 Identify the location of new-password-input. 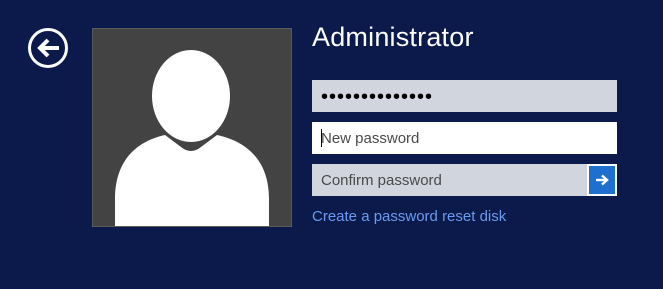
(464, 138).